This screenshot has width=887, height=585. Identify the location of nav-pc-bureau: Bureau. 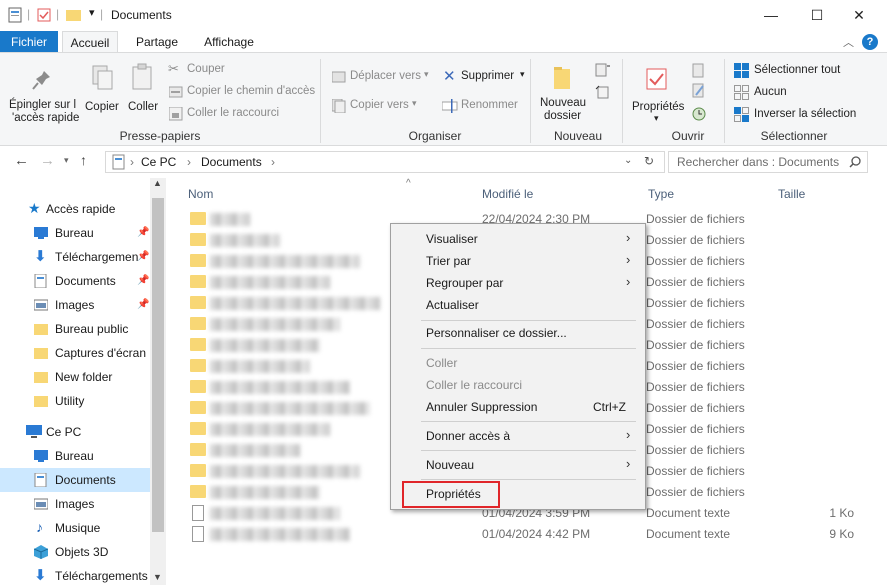
(75, 456).